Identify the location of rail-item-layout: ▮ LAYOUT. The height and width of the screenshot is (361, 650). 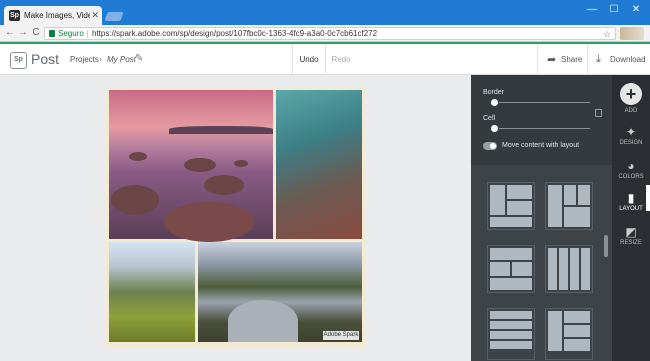
(631, 209).